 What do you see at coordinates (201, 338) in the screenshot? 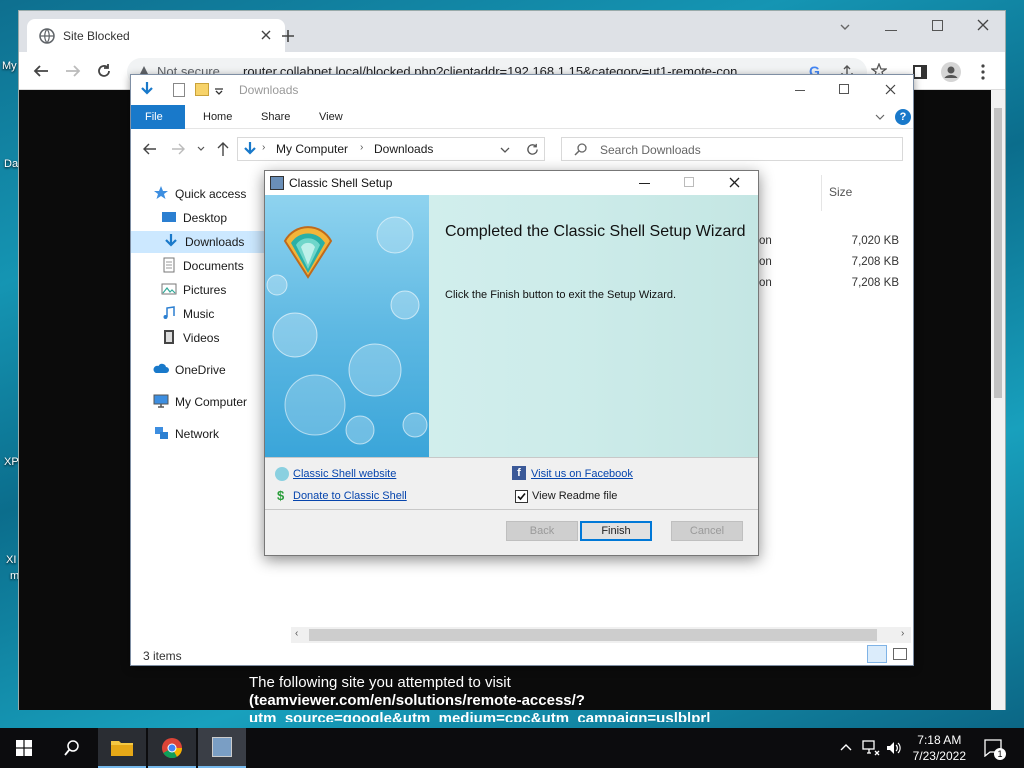
I see `nav-videos-label: Videos` at bounding box center [201, 338].